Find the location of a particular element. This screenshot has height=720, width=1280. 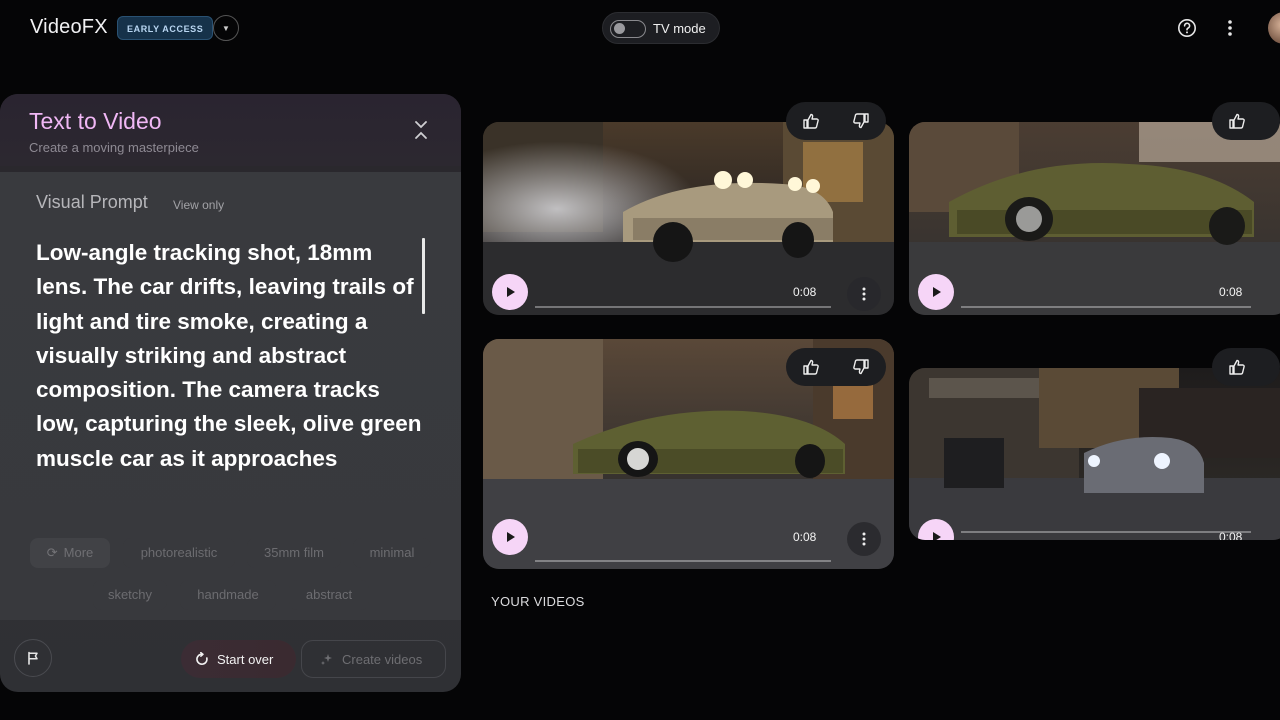

create-videos-button: Create videos is located at coordinates (373, 659).